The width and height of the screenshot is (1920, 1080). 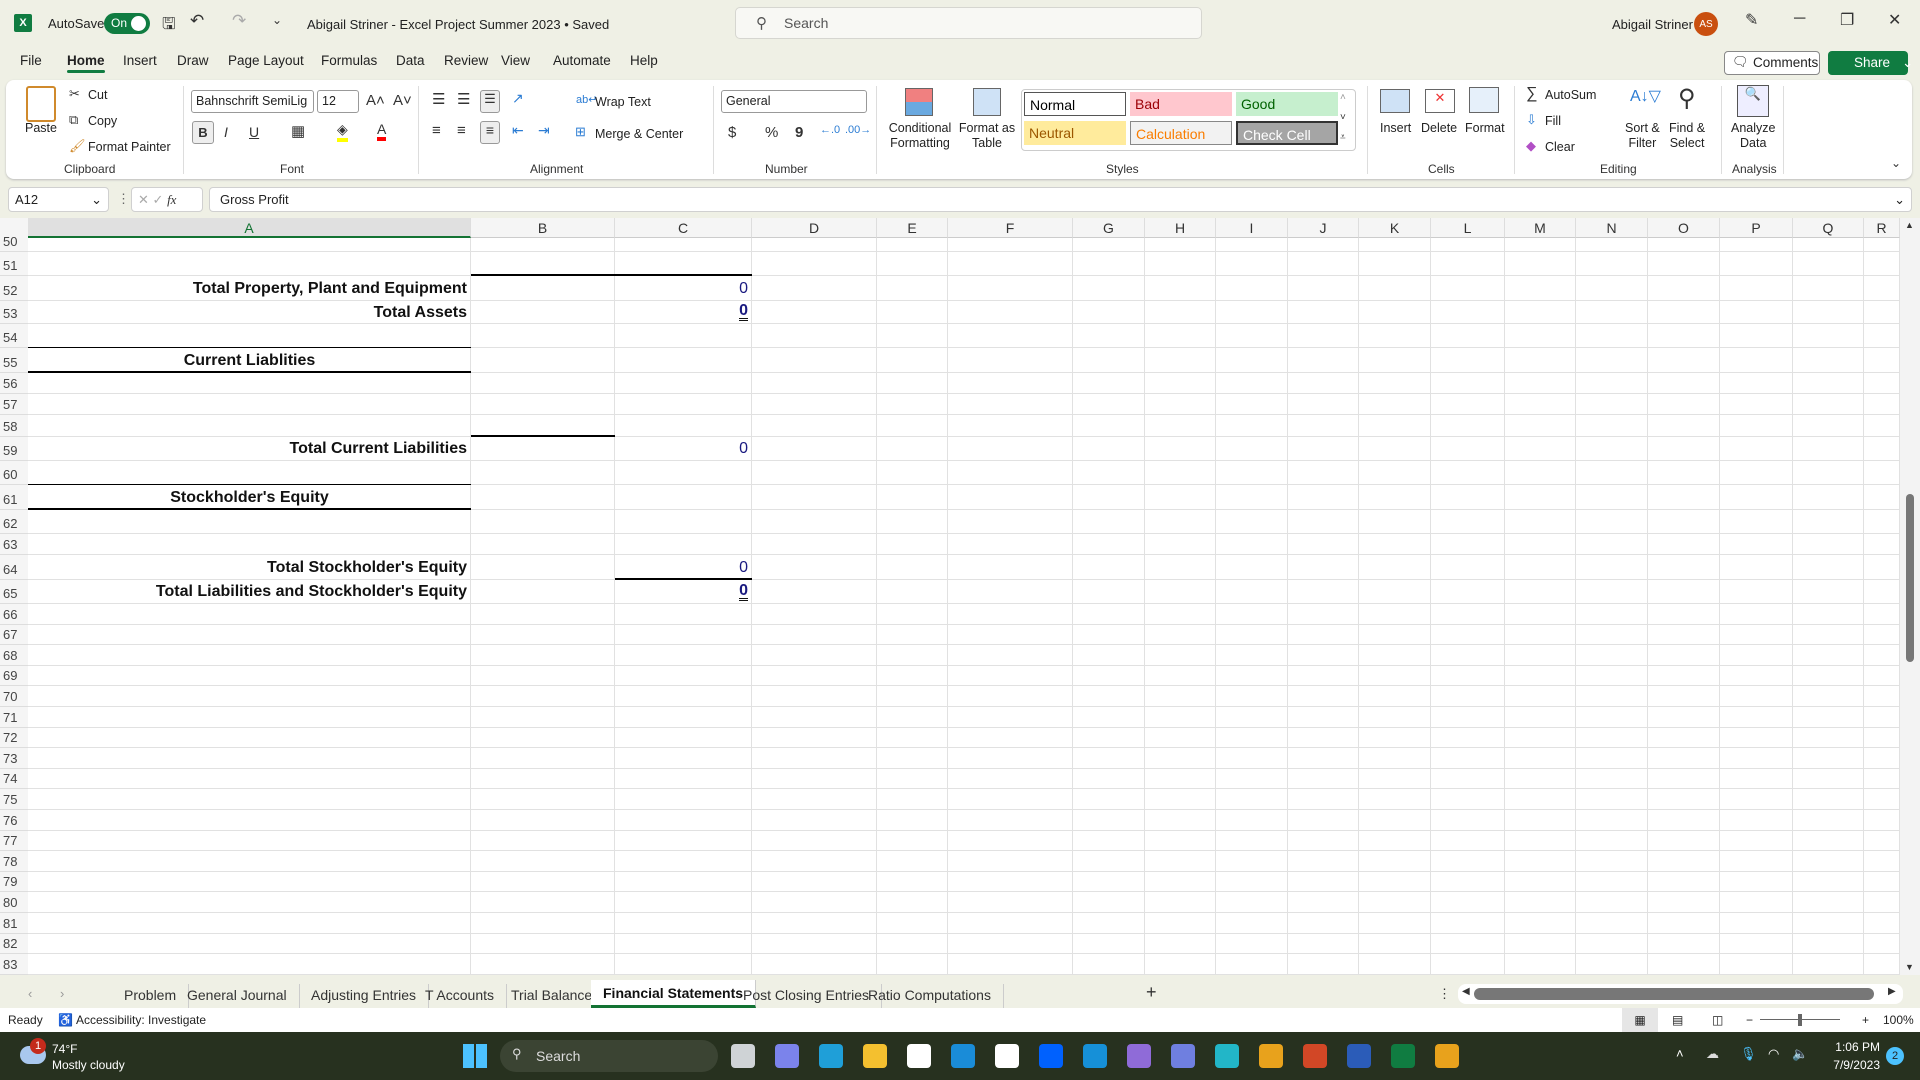 I want to click on increase-font-size-icon: A˄, so click(x=375, y=100).